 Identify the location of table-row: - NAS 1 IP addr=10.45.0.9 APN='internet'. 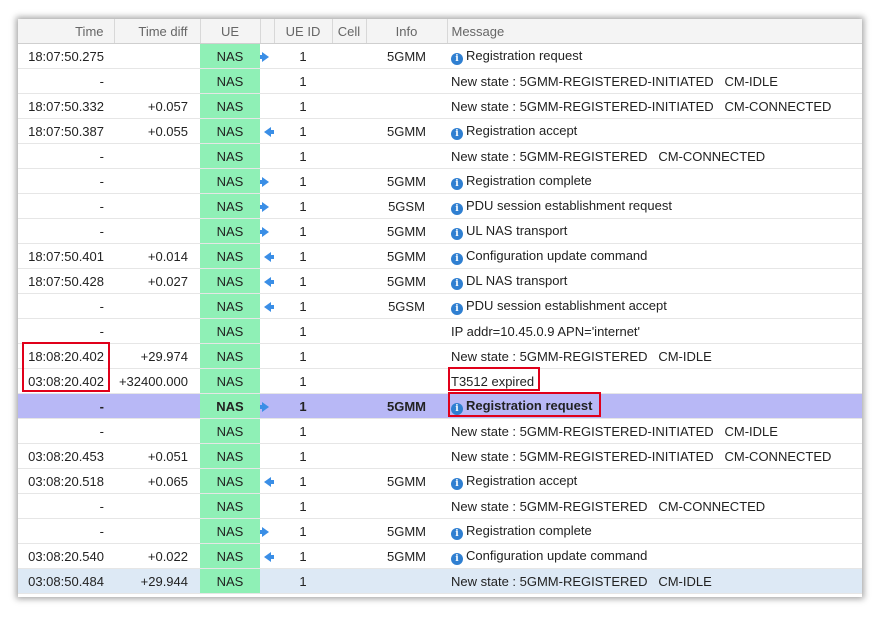
(440, 331).